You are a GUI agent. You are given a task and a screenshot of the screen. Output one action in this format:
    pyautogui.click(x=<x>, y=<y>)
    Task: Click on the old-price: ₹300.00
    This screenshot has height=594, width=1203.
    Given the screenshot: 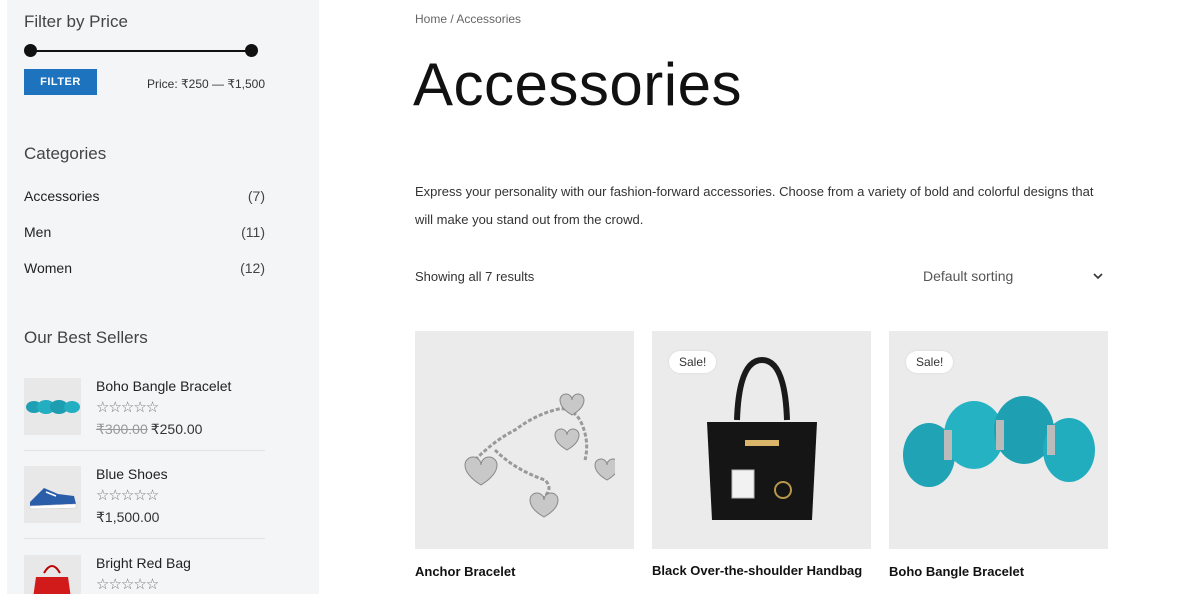 What is the action you would take?
    pyautogui.click(x=122, y=429)
    